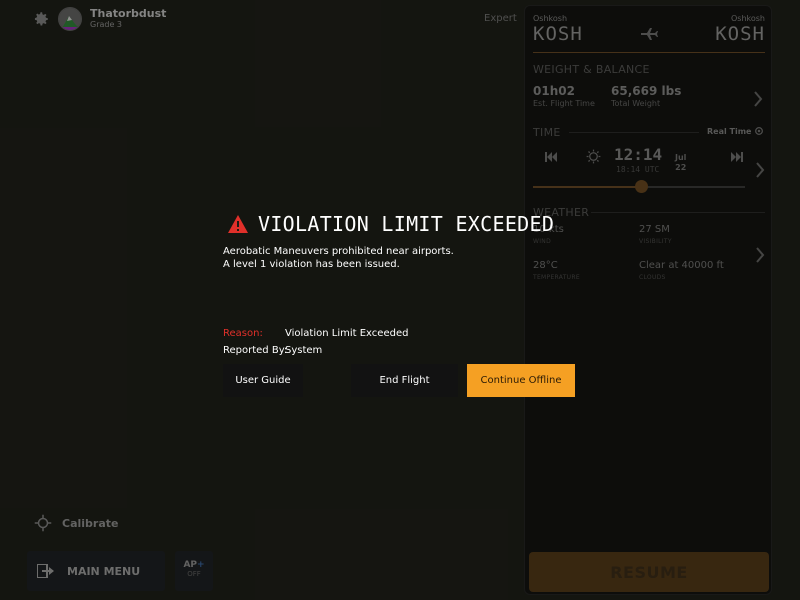 The width and height of the screenshot is (800, 600). Describe the element at coordinates (263, 380) in the screenshot. I see `user-guide-button: User Guide` at that location.